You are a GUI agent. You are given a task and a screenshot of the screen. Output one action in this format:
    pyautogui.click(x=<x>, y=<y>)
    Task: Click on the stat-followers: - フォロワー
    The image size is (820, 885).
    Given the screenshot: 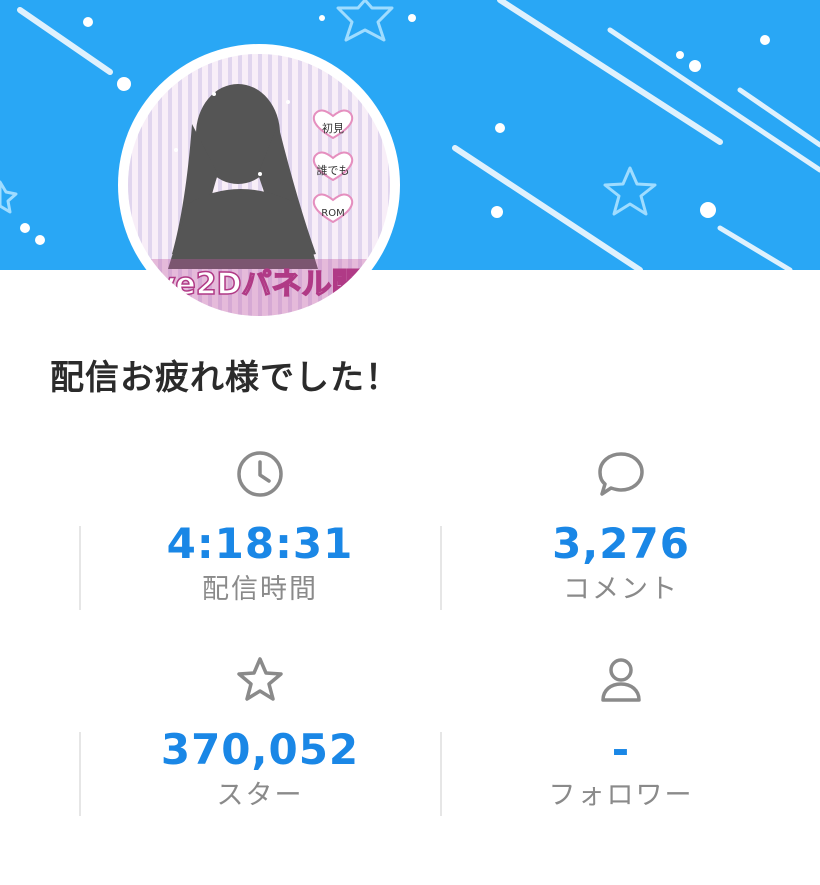 What is the action you would take?
    pyautogui.click(x=621, y=735)
    